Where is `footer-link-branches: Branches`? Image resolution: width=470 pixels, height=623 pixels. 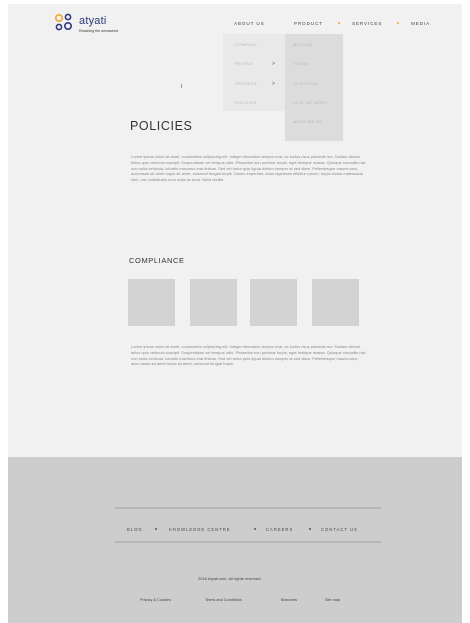
footer-link-branches: Branches is located at coordinates (289, 600).